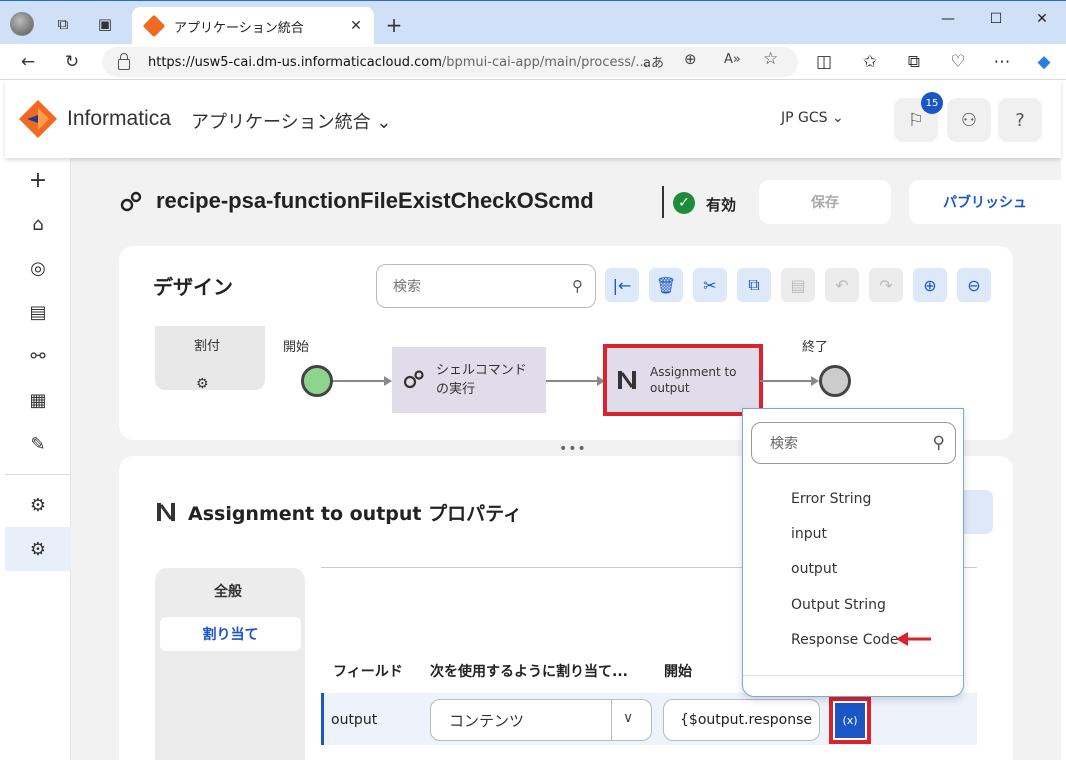 The width and height of the screenshot is (1066, 760). Describe the element at coordinates (974, 285) in the screenshot. I see `zoom-out-icon: ⊖` at that location.